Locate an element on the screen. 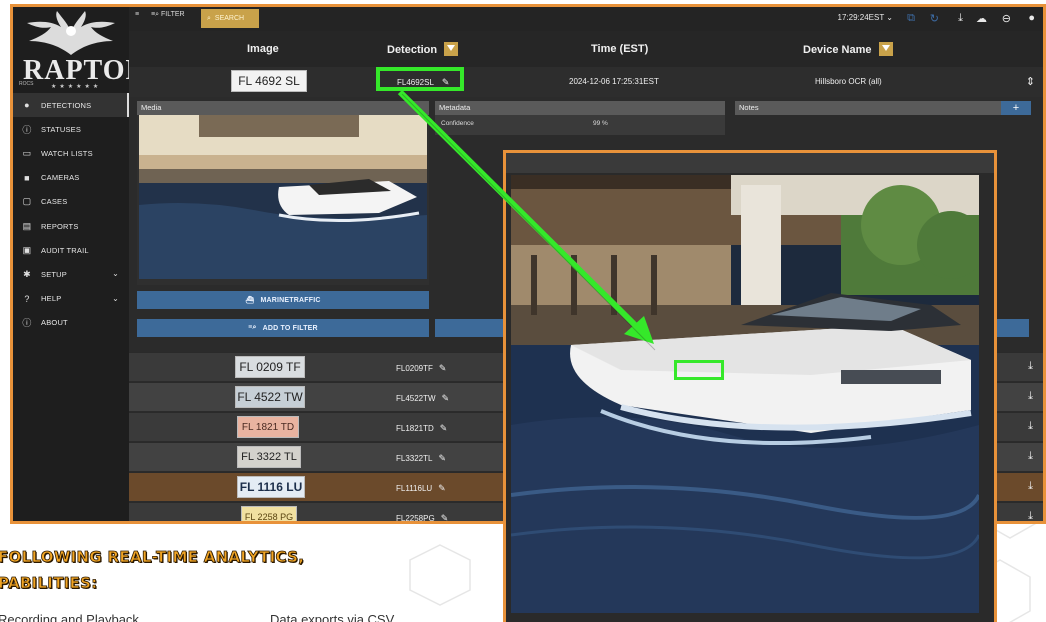  plate-image: FL 3322 TL is located at coordinates (269, 457).